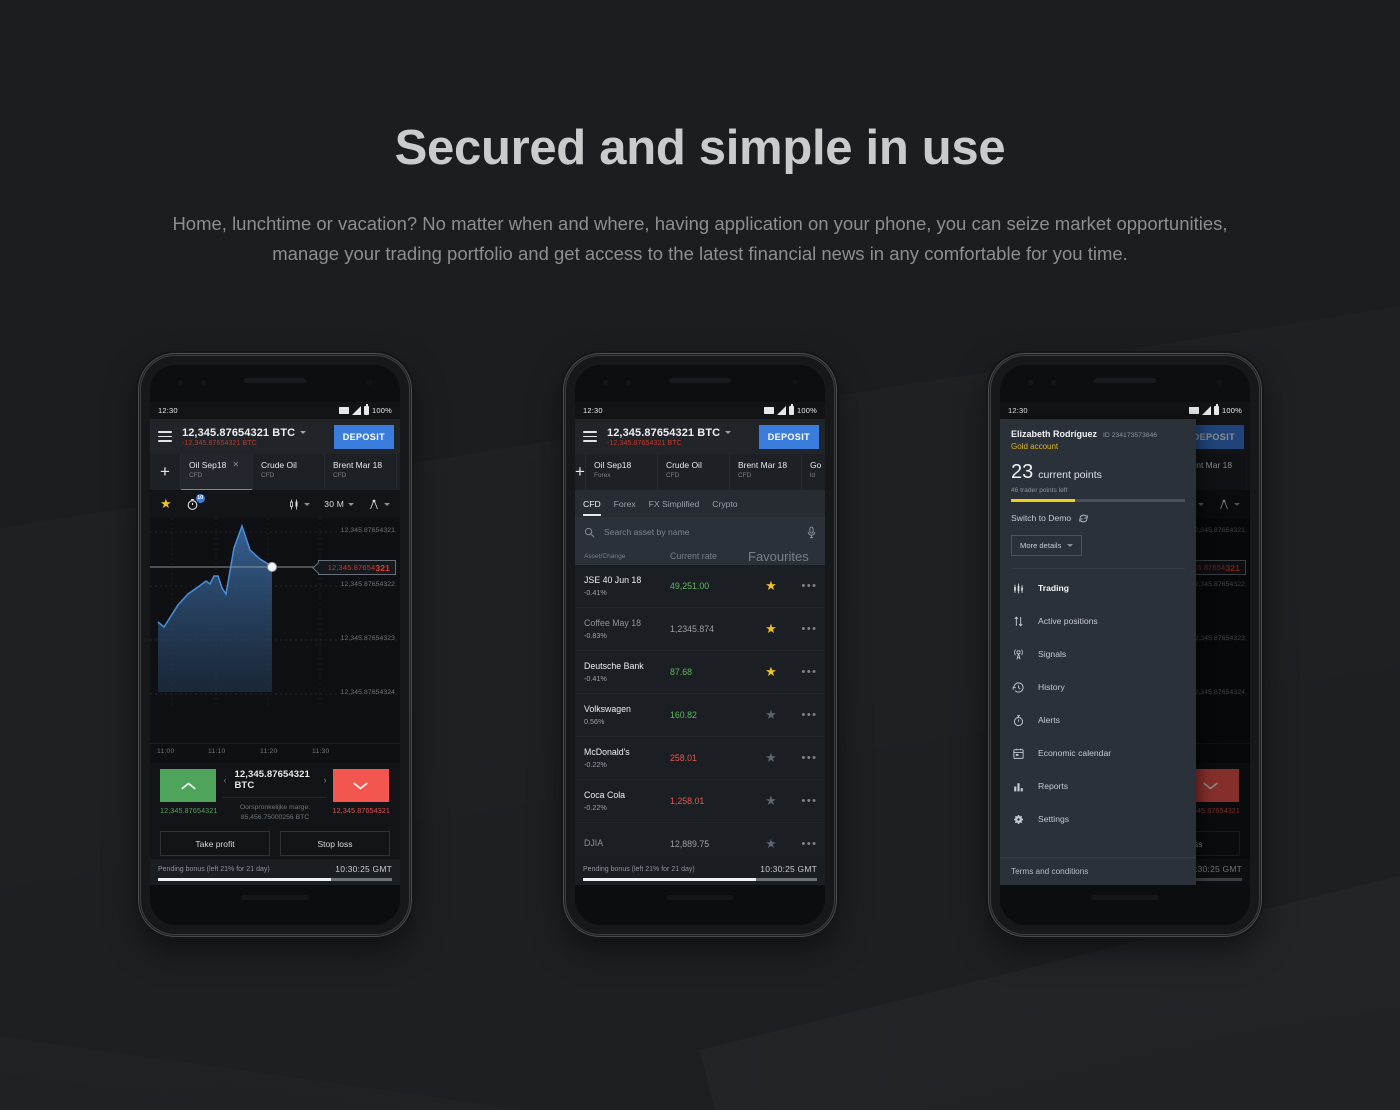 The image size is (1400, 1110). What do you see at coordinates (683, 715) in the screenshot?
I see `asset-rate: 160.82` at bounding box center [683, 715].